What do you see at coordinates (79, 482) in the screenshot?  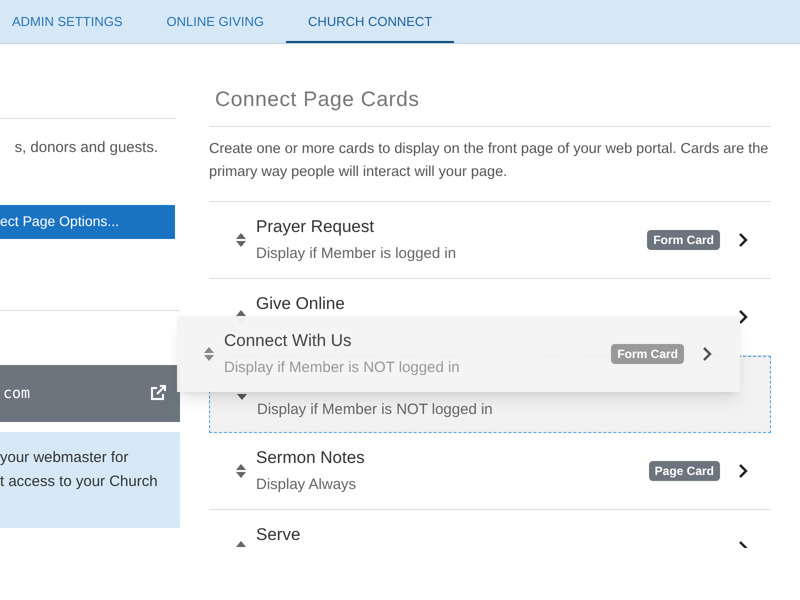 I see `note-line: t access to your Church` at bounding box center [79, 482].